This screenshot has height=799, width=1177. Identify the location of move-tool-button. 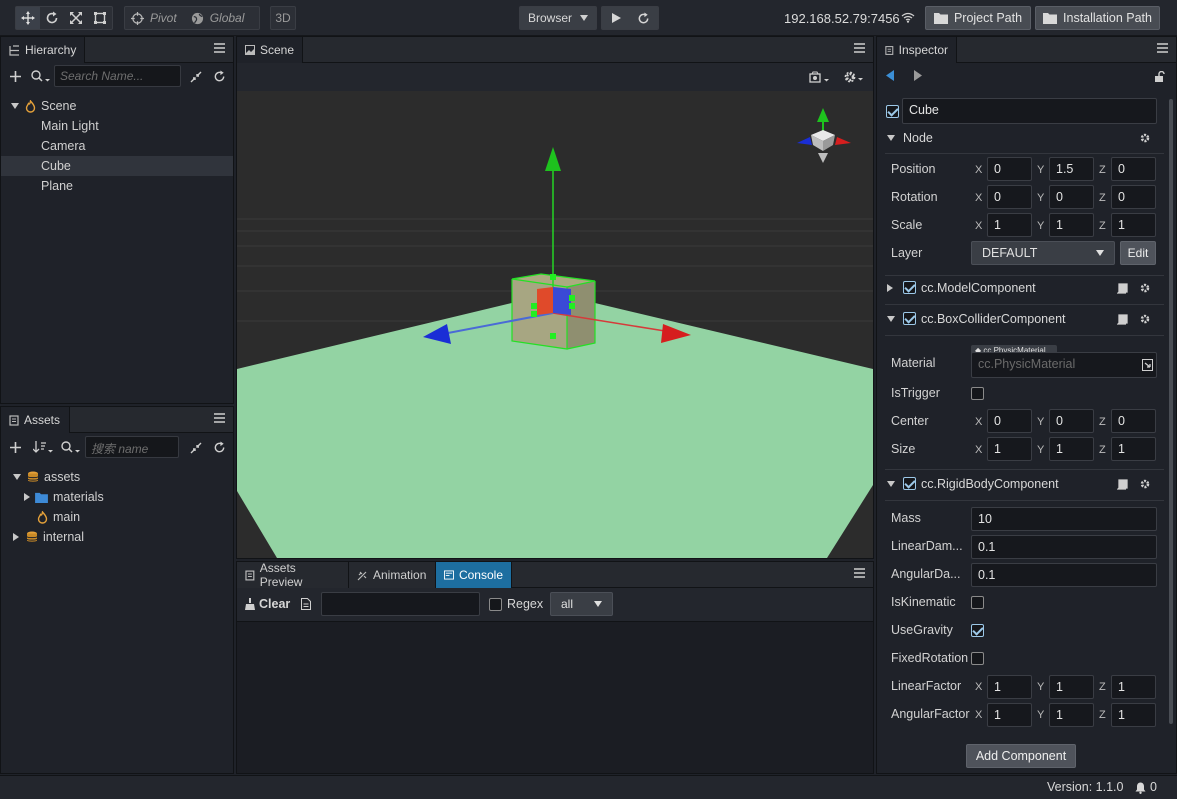
(28, 18).